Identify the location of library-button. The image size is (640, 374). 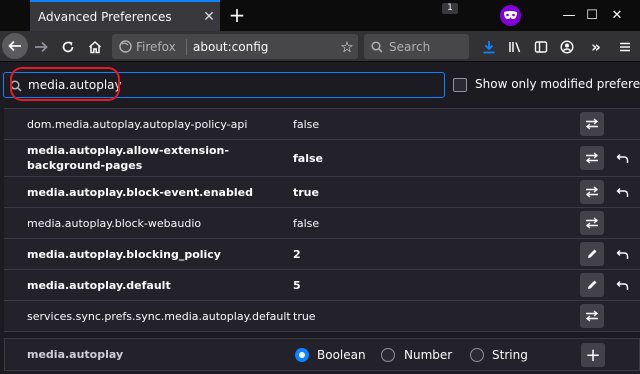
(515, 47).